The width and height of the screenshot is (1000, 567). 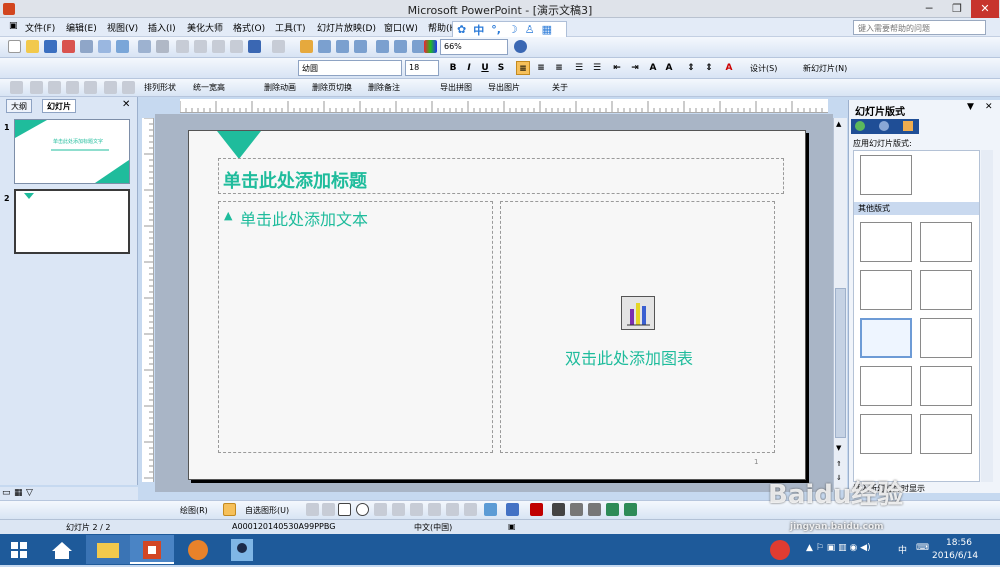 I want to click on copy-icon, so click(x=200, y=46).